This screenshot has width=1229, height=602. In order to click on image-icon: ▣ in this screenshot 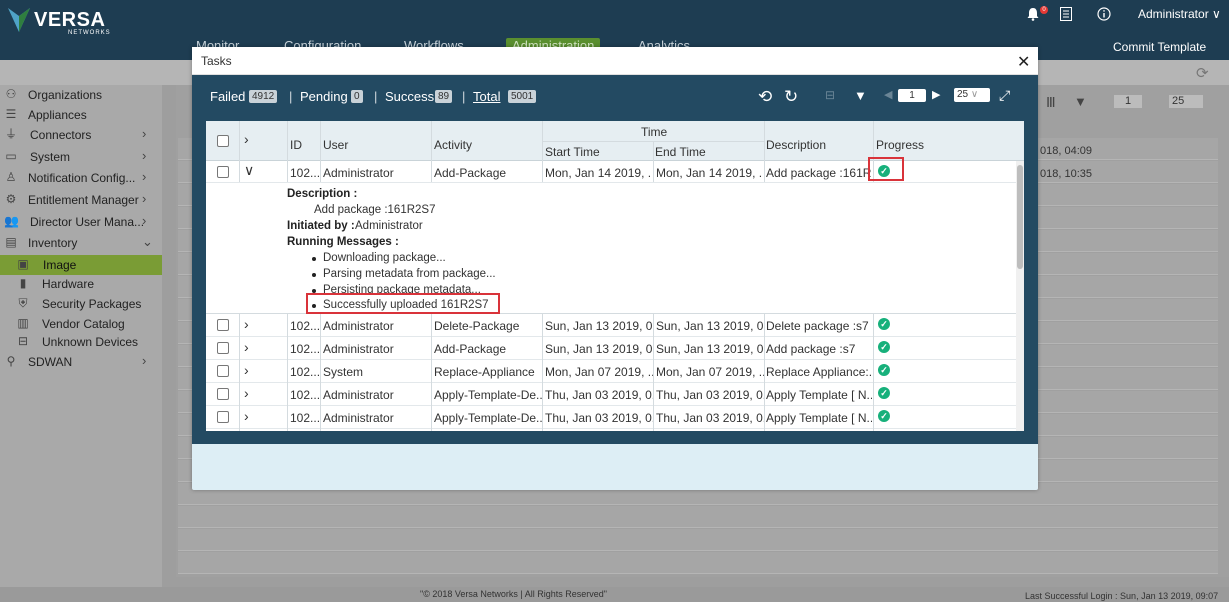, I will do `click(23, 264)`.